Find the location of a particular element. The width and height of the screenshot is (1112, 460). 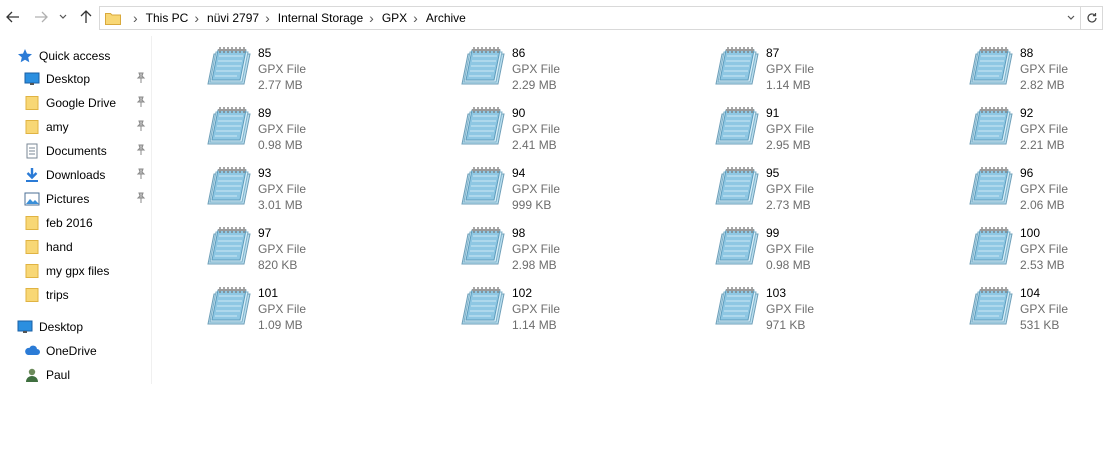

sidebar-item-hand: hand is located at coordinates (75, 247).